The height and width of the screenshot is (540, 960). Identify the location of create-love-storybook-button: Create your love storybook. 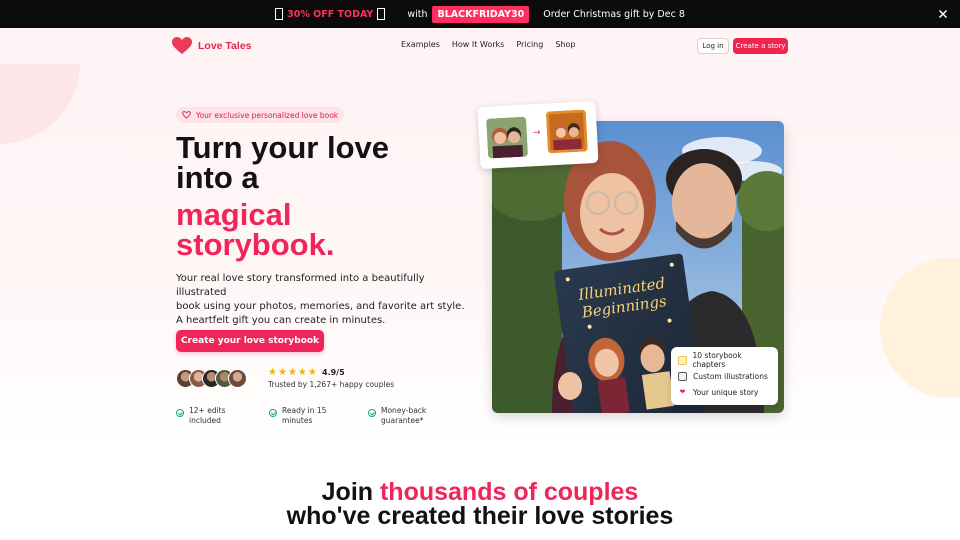
(250, 341).